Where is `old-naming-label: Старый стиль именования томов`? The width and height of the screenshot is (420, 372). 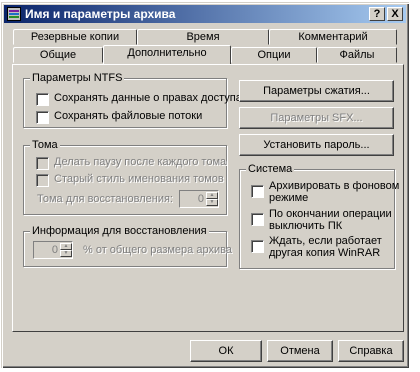
old-naming-label: Старый стиль именования томов is located at coordinates (139, 179).